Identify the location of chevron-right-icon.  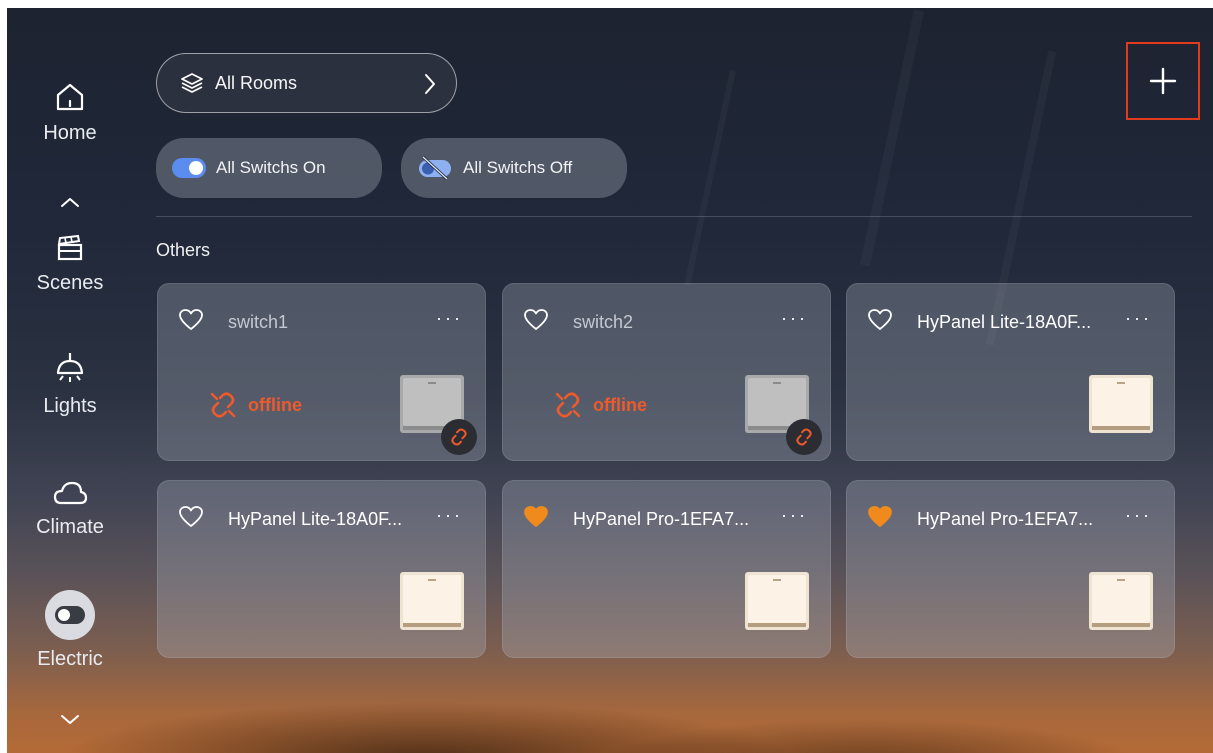
(430, 84).